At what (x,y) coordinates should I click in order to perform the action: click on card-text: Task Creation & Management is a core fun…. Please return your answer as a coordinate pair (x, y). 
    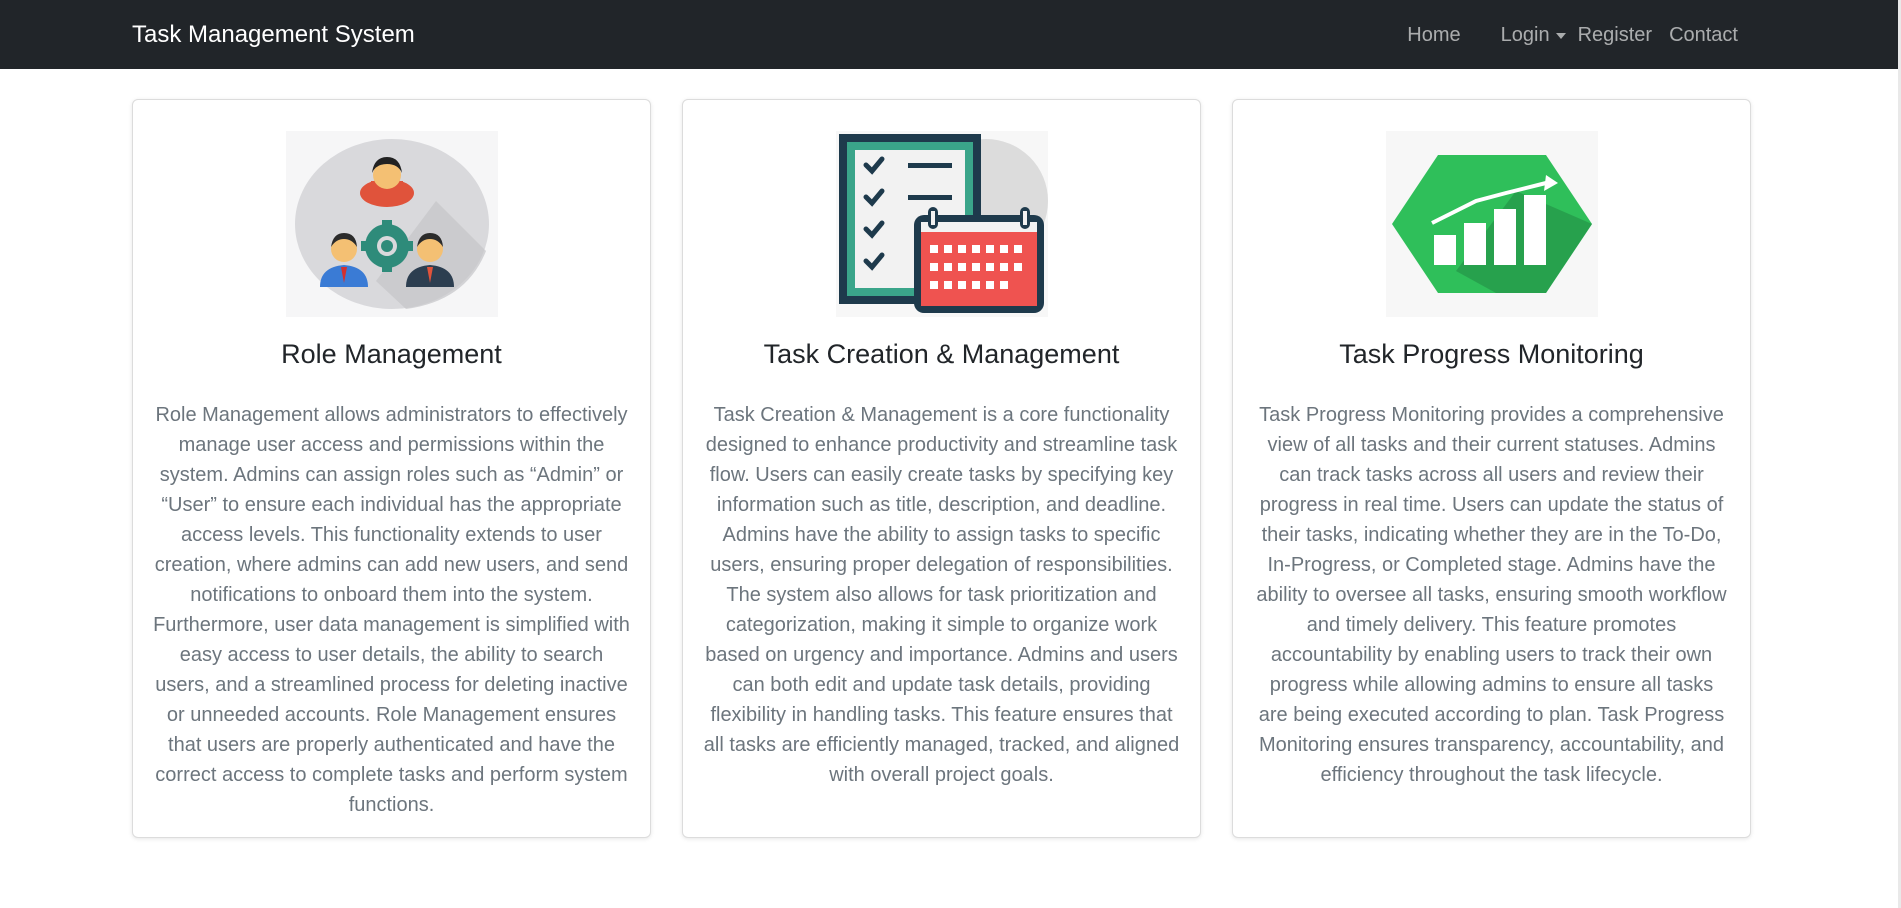
    Looking at the image, I should click on (941, 595).